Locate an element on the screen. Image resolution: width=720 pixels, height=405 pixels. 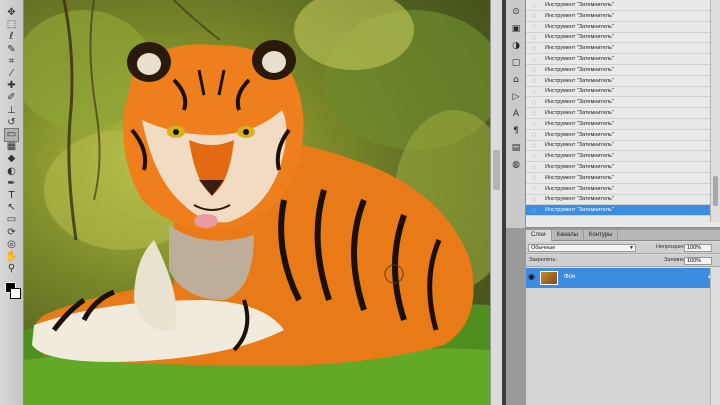
canvas-scrollbar is located at coordinates (496, 202).